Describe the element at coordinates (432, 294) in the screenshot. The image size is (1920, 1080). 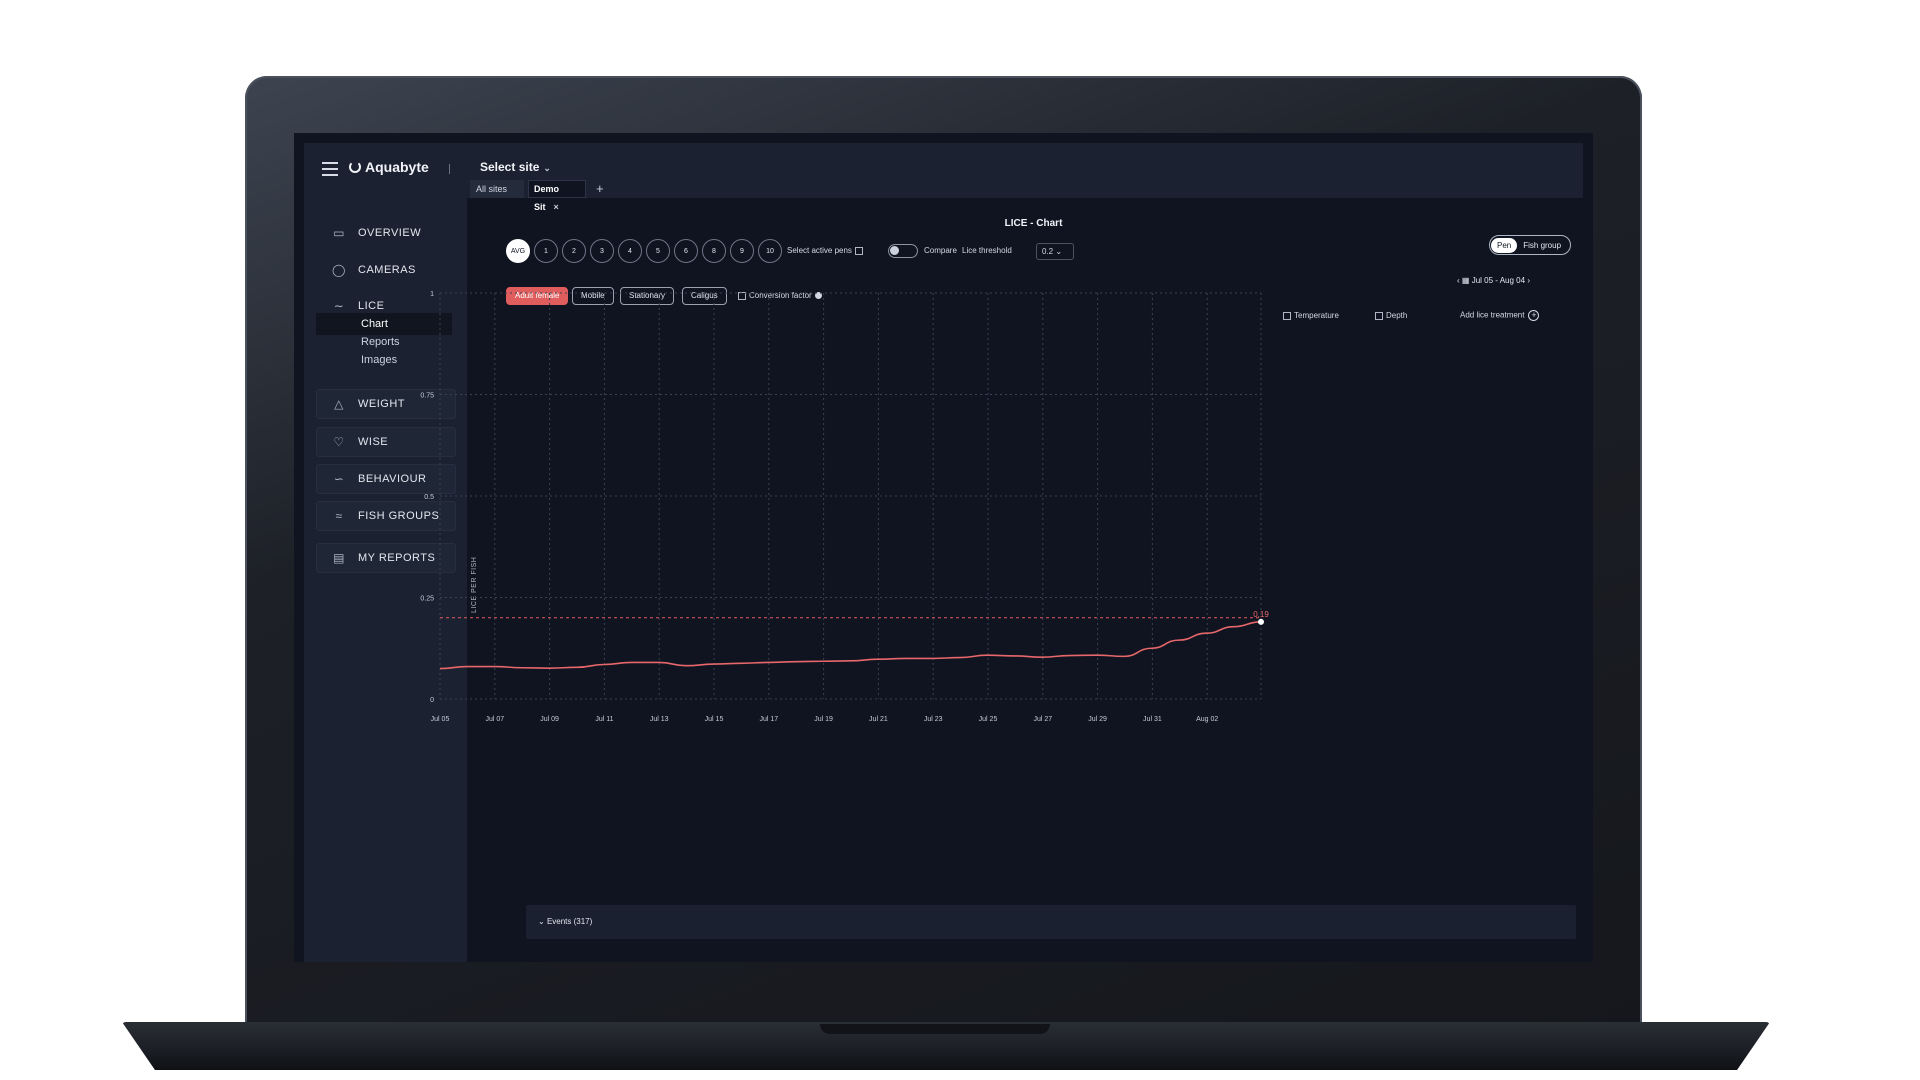
I see `y-tick-label: 1` at that location.